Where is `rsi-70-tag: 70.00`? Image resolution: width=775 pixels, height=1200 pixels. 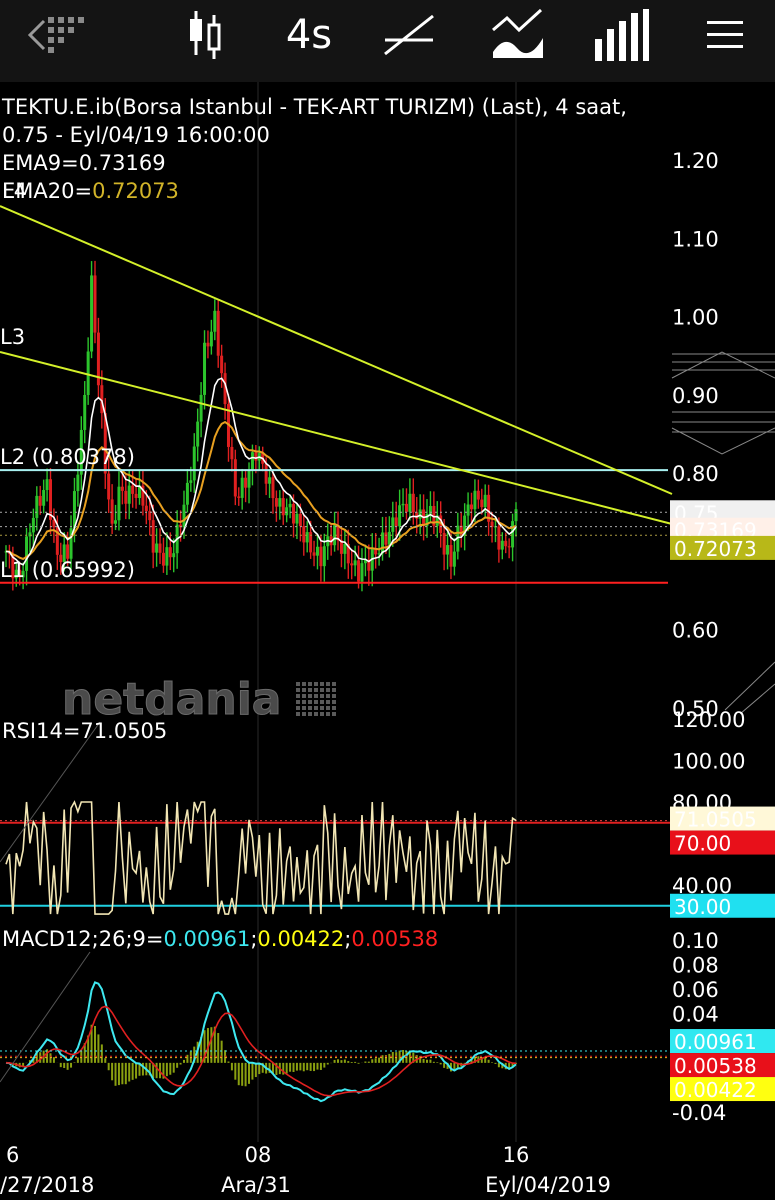
rsi-70-tag: 70.00 is located at coordinates (702, 844).